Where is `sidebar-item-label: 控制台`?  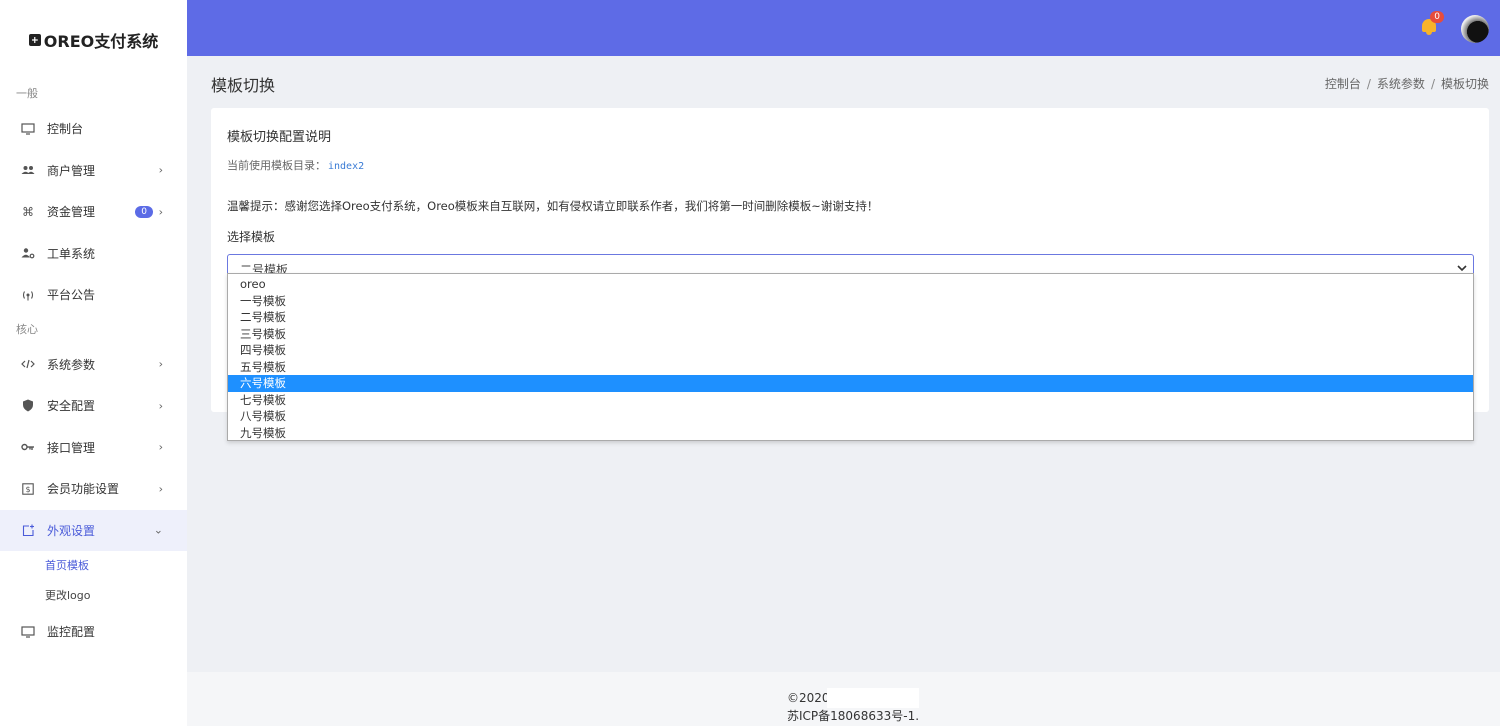
sidebar-item-label: 控制台 is located at coordinates (65, 129).